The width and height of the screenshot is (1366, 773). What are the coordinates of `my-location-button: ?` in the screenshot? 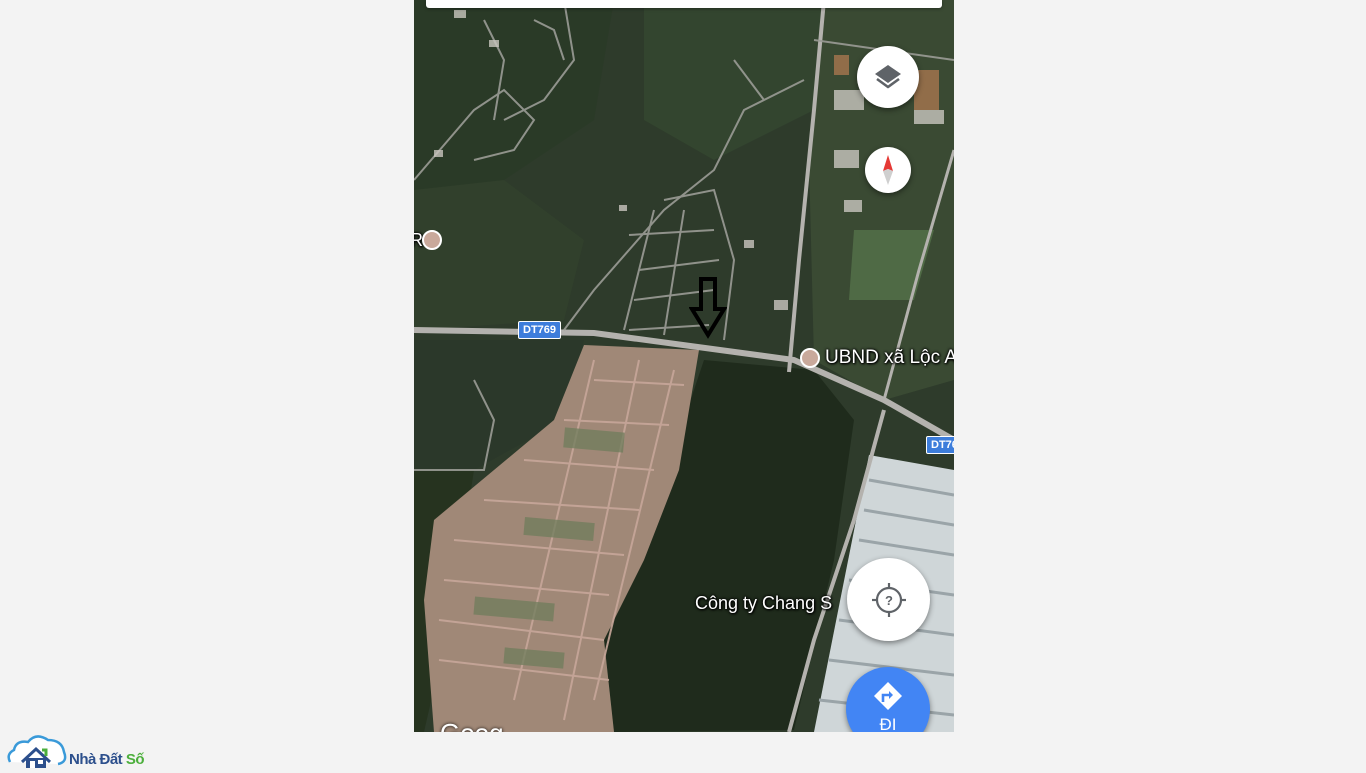 It's located at (888, 599).